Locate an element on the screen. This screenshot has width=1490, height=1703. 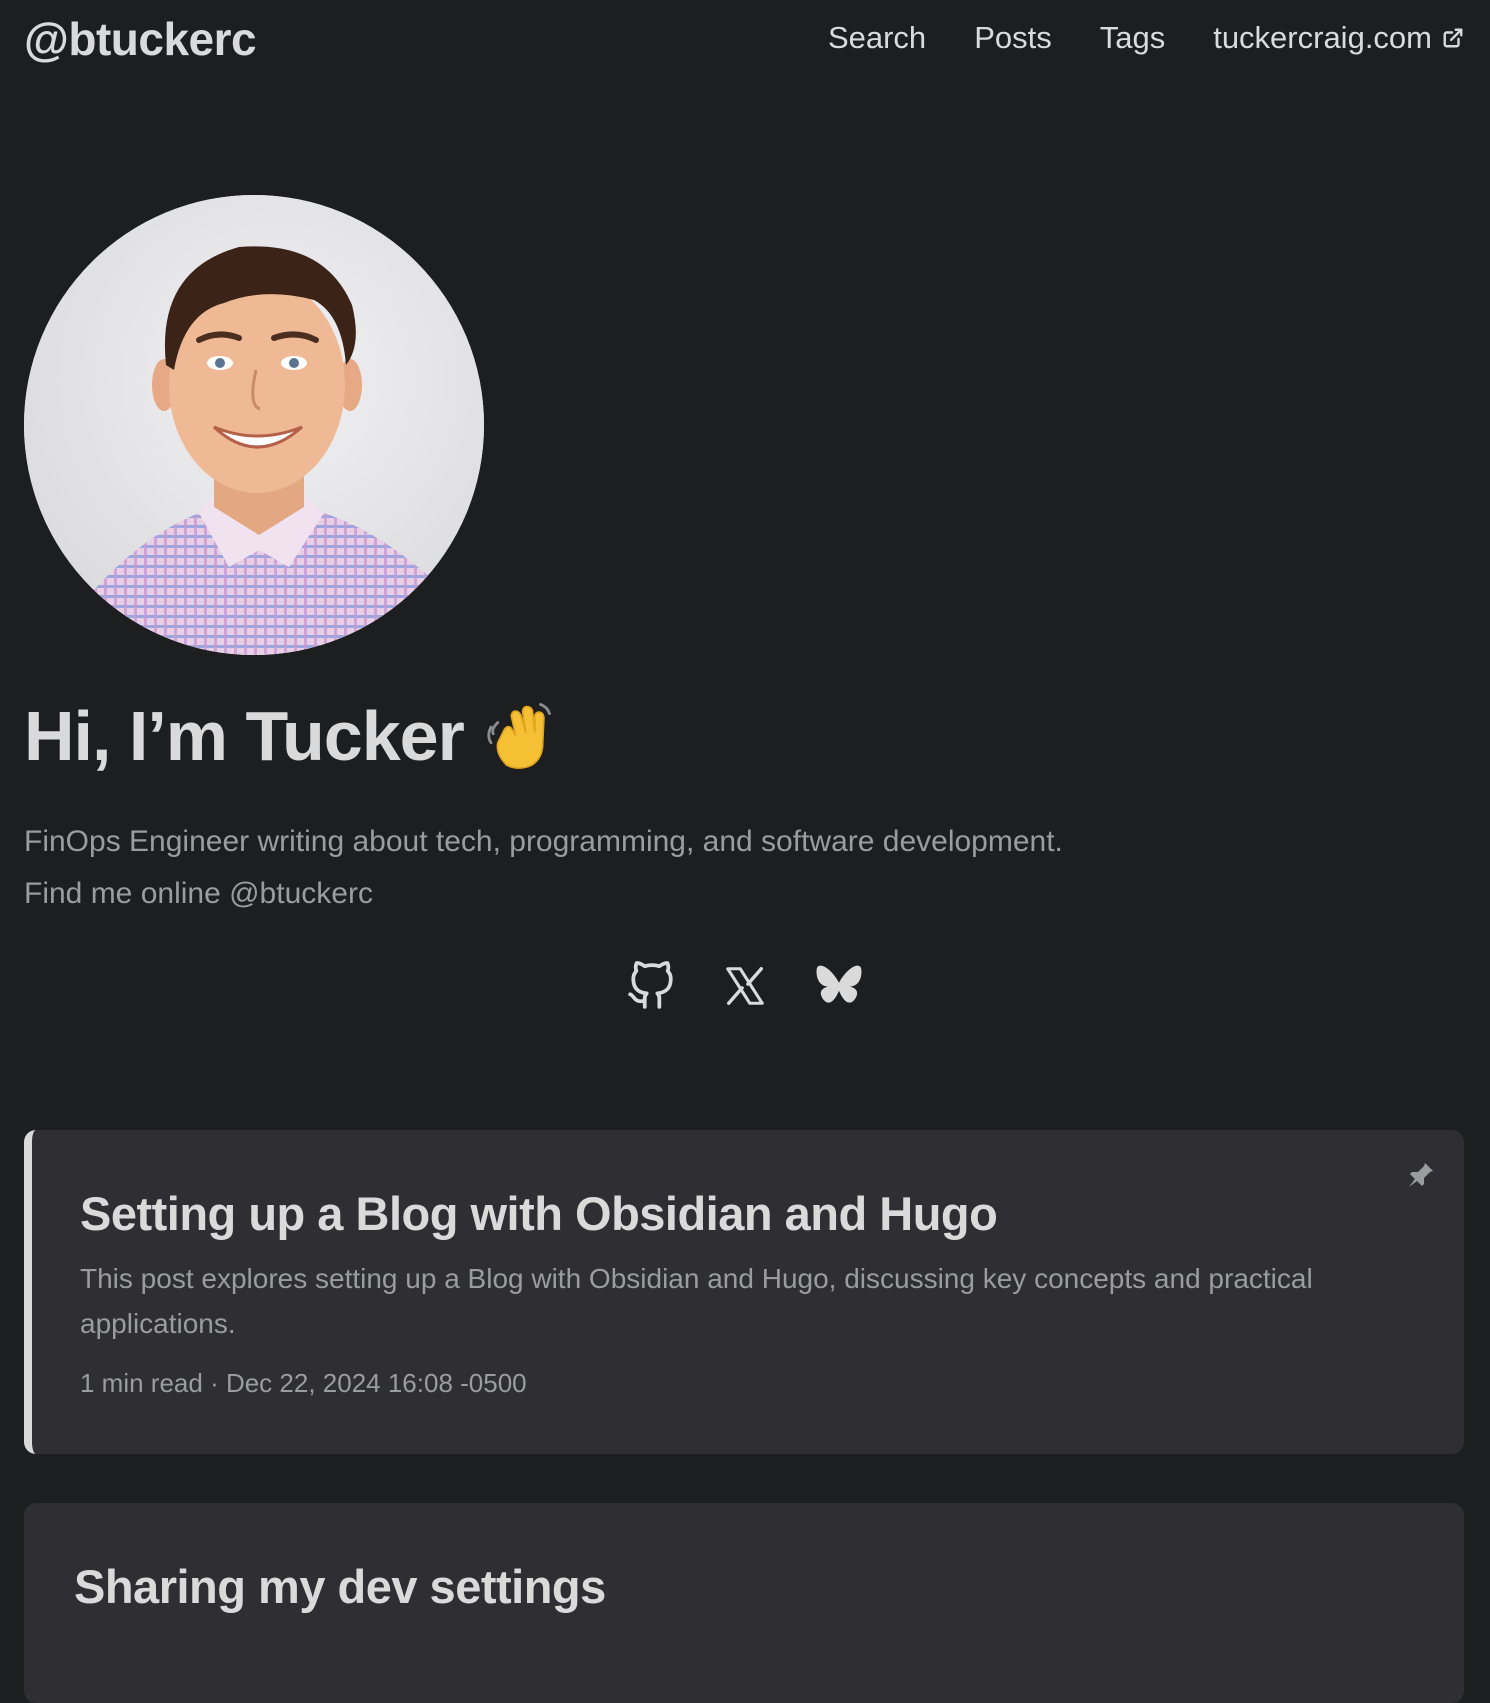
post-card: Sharing my dev settings is located at coordinates (744, 1603).